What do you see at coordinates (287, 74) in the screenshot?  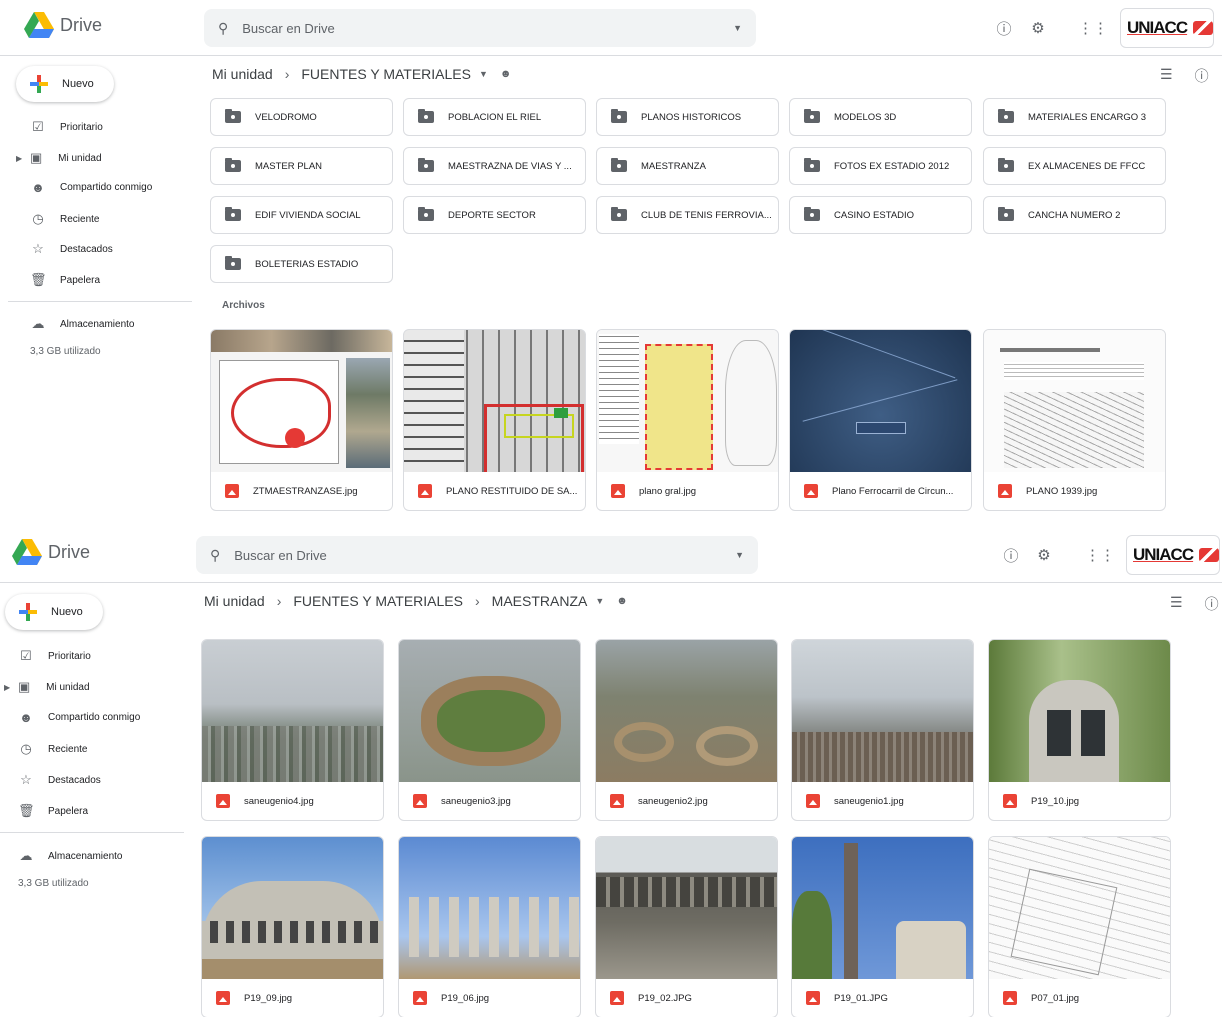 I see `chevron-right-icon: ›` at bounding box center [287, 74].